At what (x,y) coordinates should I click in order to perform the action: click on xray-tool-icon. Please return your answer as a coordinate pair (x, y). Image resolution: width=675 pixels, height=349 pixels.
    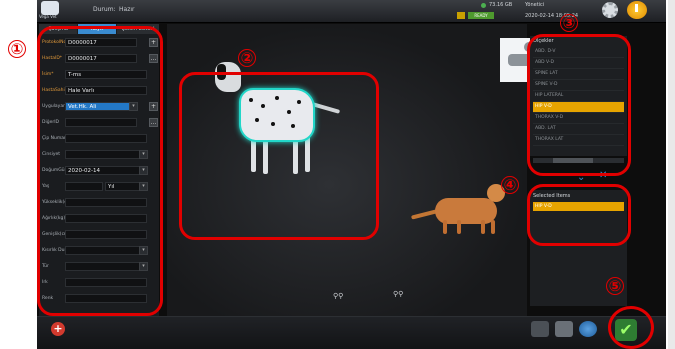
    Looking at the image, I should click on (540, 329).